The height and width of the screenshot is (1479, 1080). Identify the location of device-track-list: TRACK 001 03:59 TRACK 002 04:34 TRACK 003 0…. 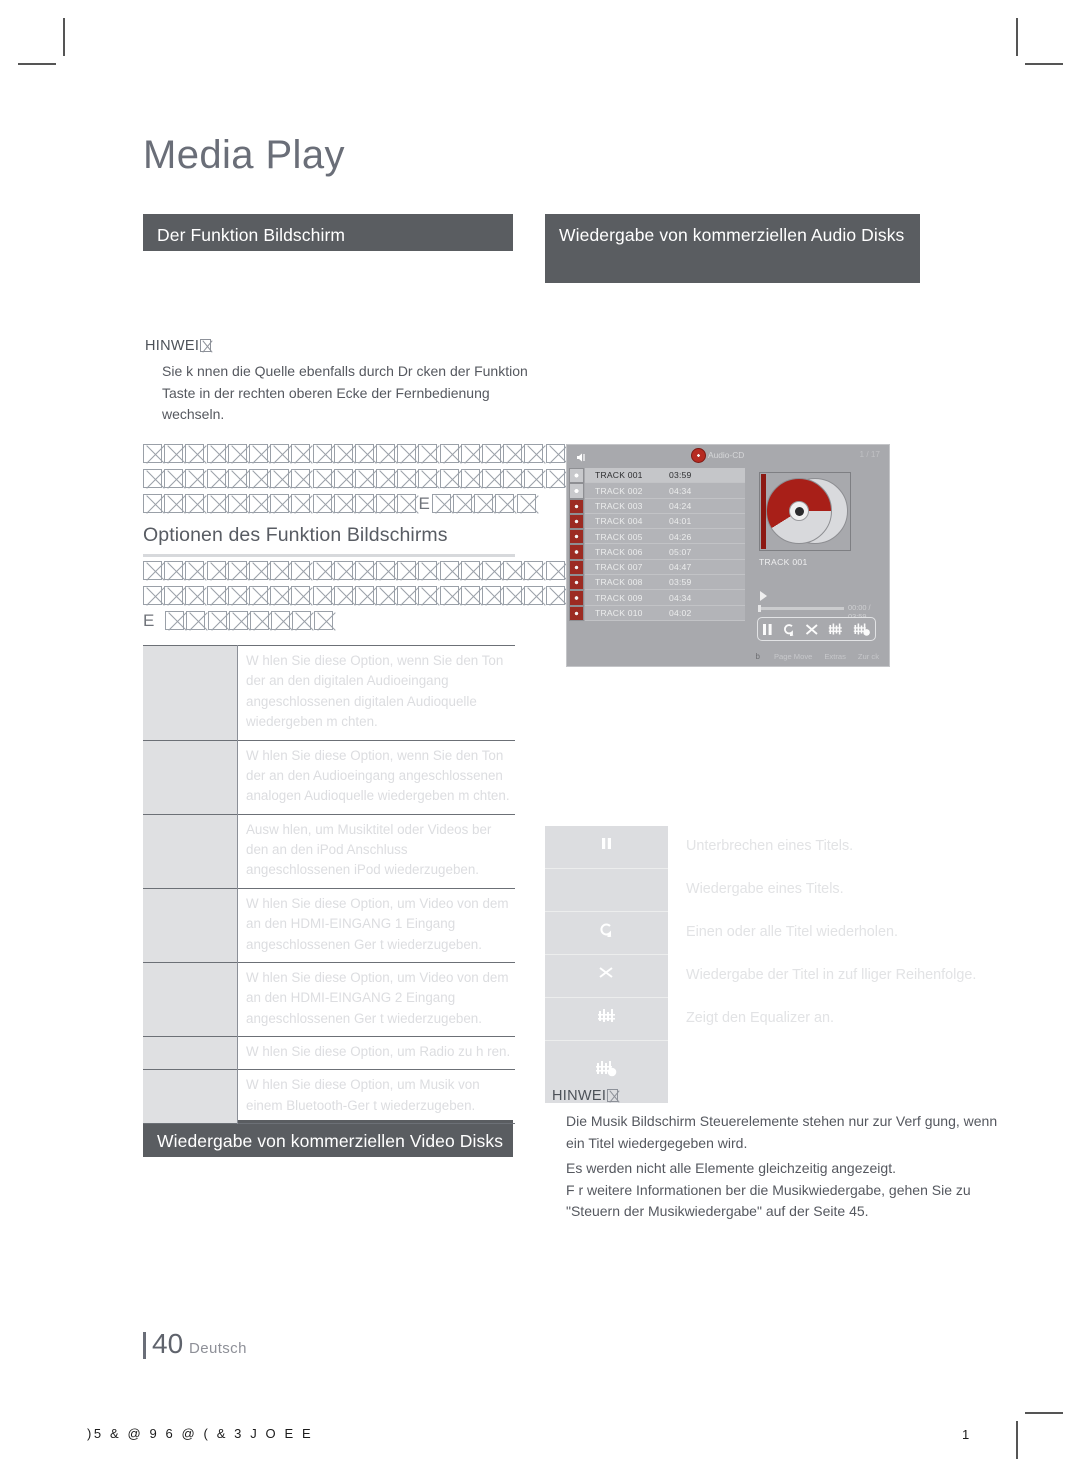
(657, 544).